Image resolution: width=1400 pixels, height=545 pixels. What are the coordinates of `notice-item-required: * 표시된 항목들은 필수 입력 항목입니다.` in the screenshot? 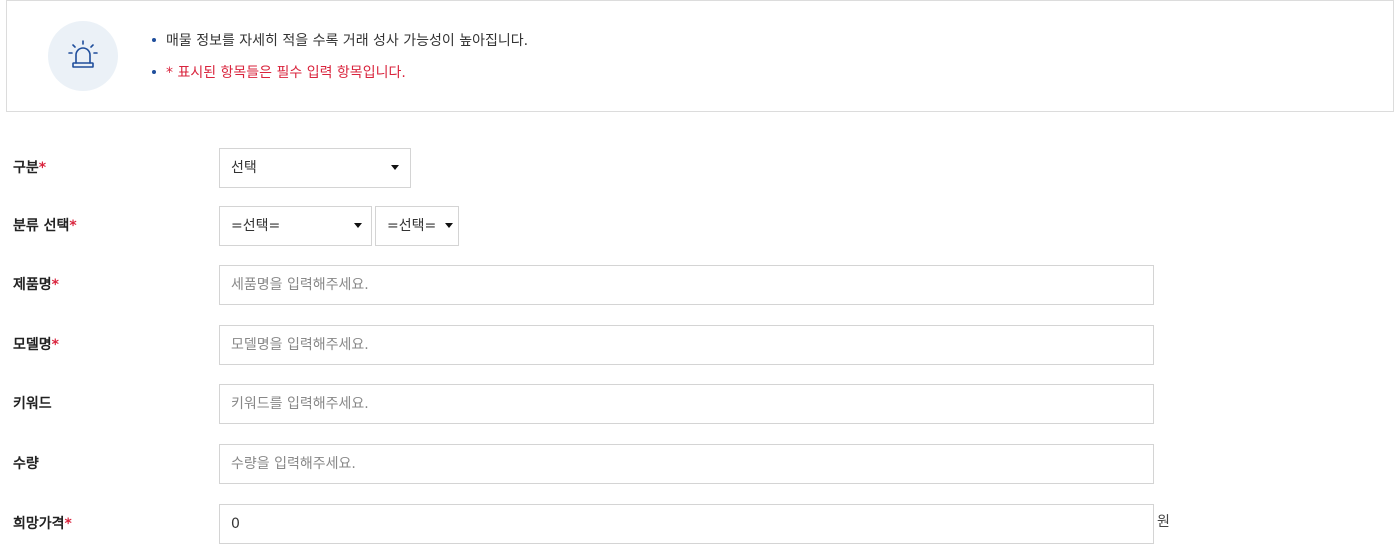 It's located at (338, 72).